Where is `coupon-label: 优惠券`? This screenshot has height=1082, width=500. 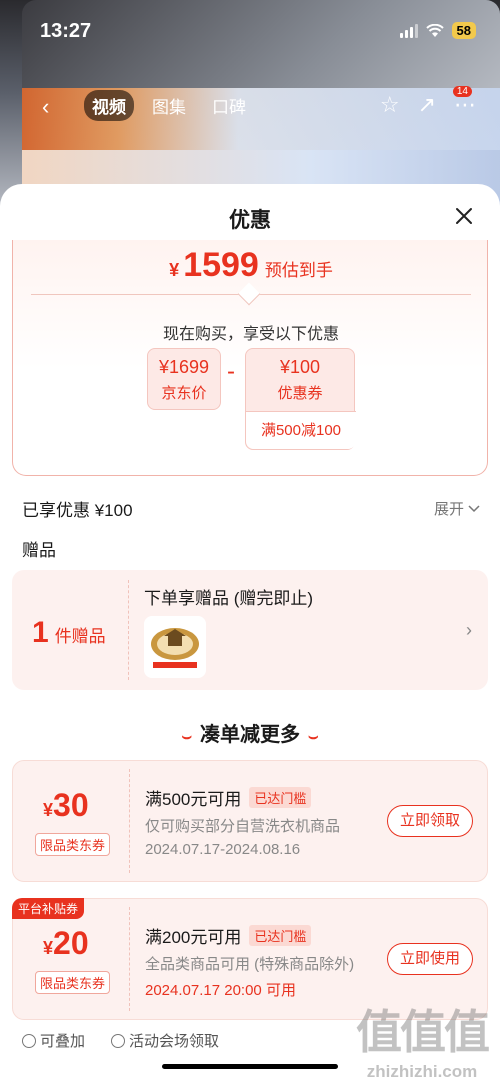
coupon-label: 优惠券 is located at coordinates (300, 393).